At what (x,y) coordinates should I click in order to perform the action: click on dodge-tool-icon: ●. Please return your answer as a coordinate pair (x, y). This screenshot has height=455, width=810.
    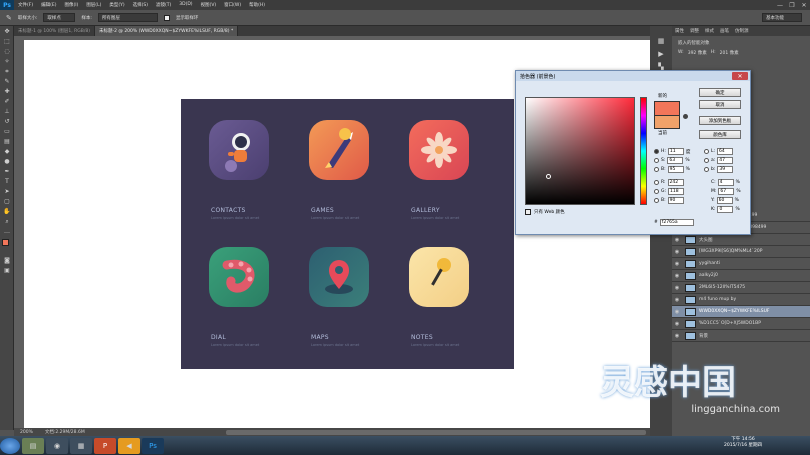
    Looking at the image, I should click on (7, 161).